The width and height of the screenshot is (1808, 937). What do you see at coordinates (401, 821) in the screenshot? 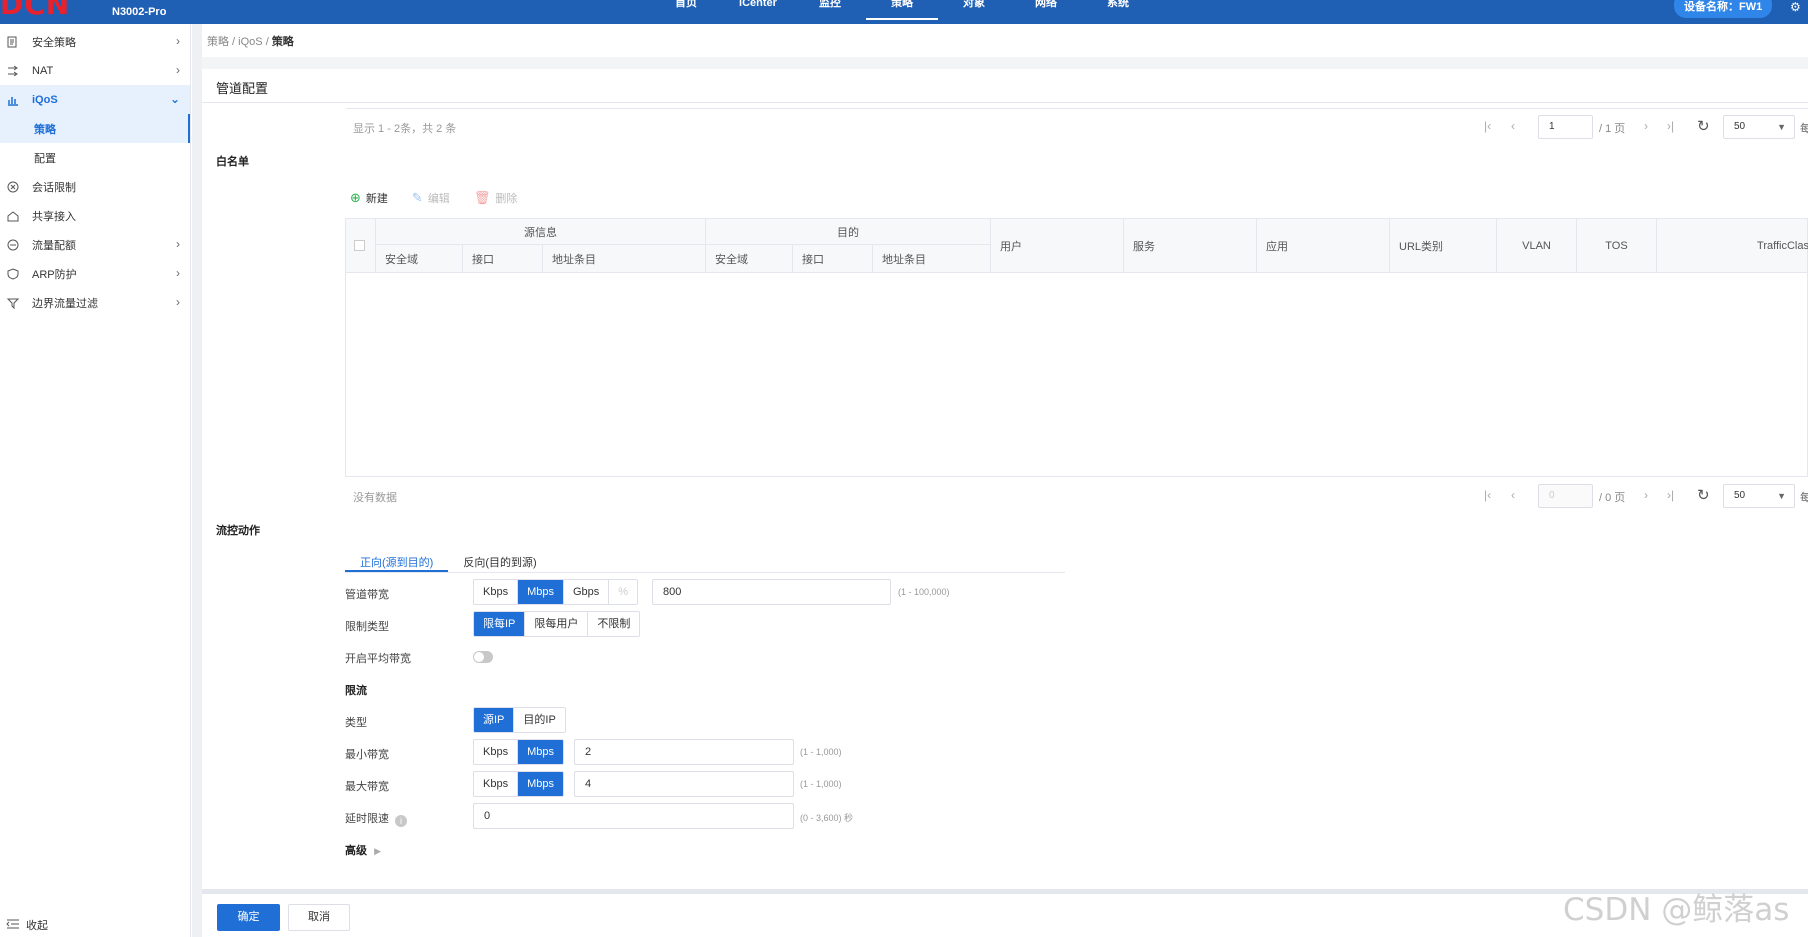
I see `info-icon: i` at bounding box center [401, 821].